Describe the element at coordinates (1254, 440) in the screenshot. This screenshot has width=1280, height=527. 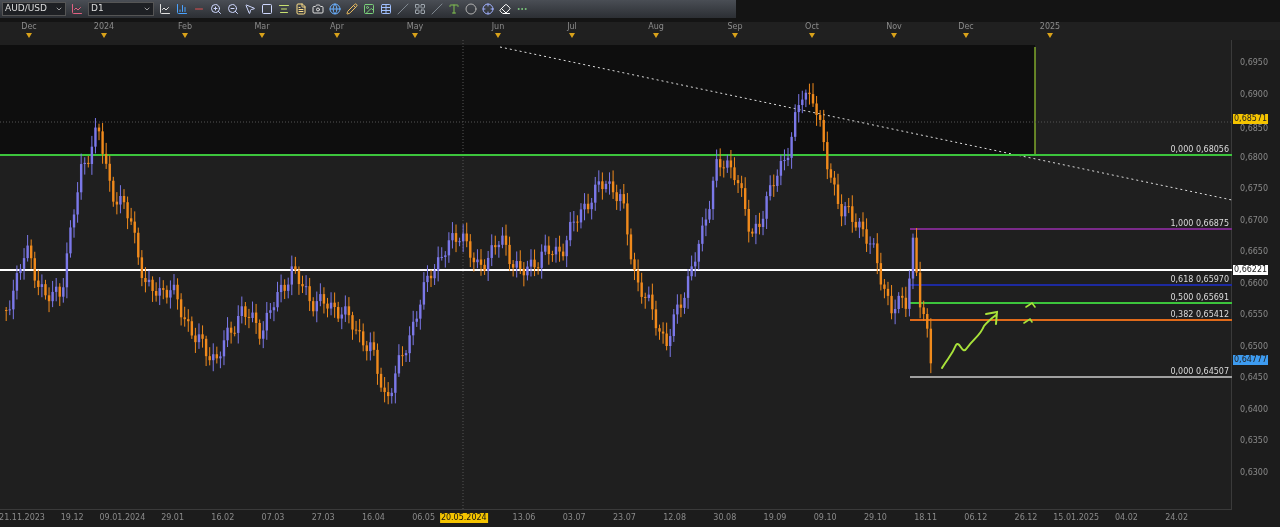
I see `price-label: 0,6350` at that location.